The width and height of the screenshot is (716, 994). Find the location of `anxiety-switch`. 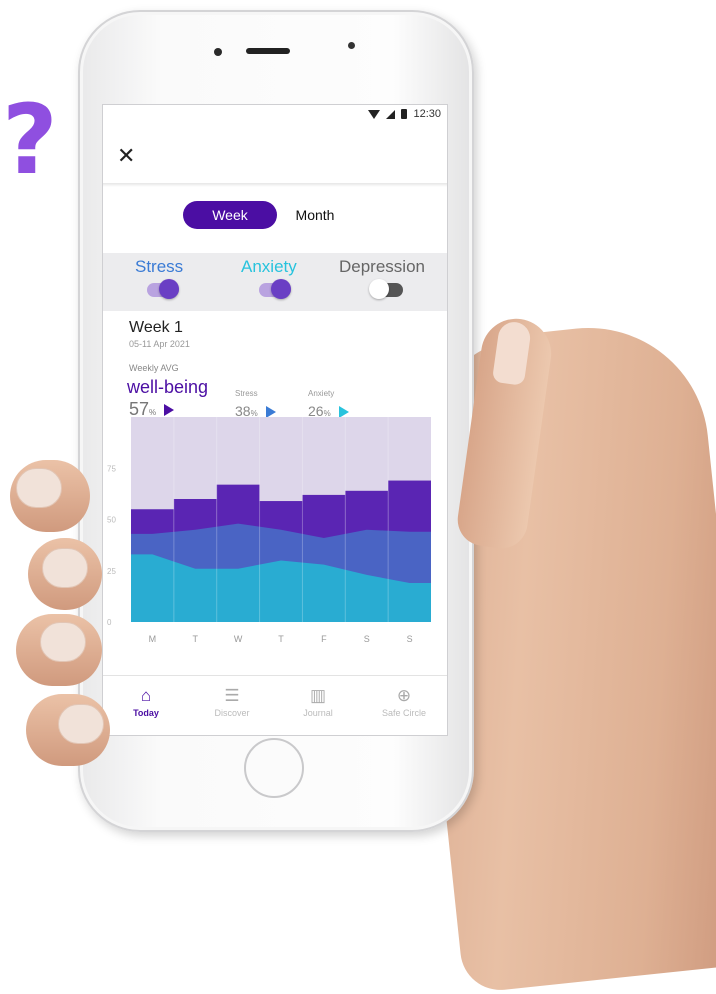

anxiety-switch is located at coordinates (275, 289).